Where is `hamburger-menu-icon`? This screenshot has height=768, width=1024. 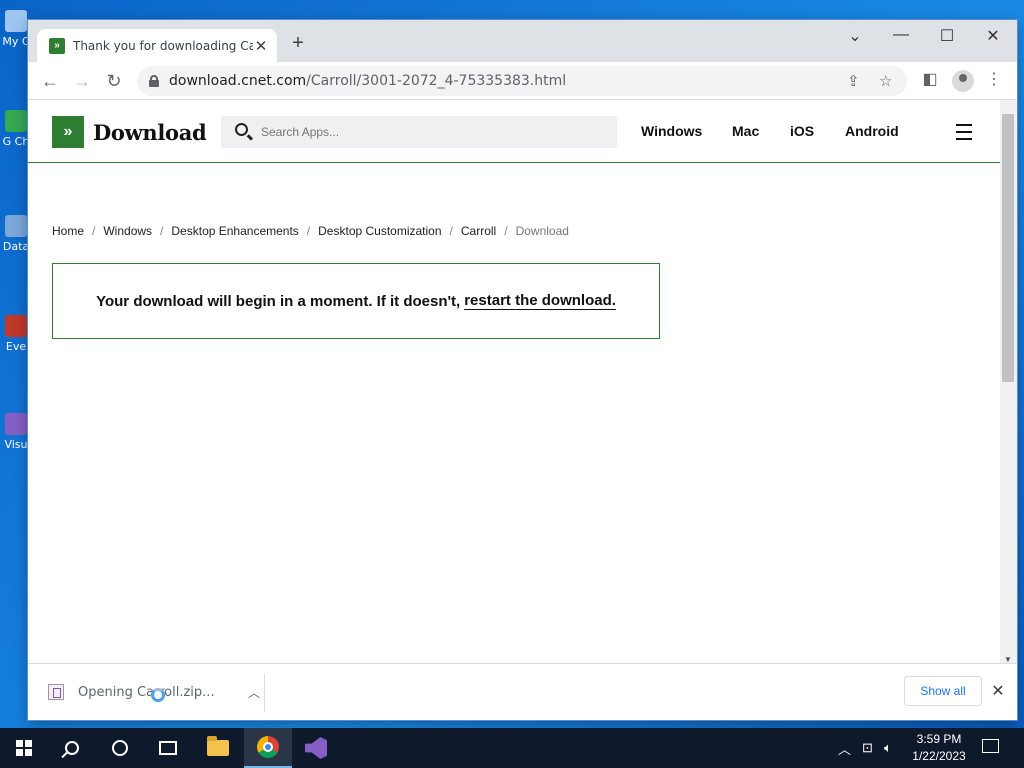 hamburger-menu-icon is located at coordinates (964, 132).